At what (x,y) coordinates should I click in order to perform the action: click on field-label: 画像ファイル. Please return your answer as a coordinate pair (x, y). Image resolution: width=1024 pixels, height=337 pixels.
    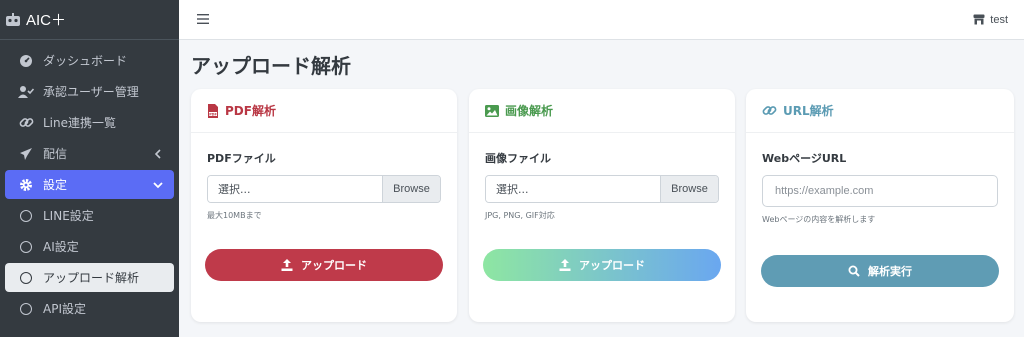
    Looking at the image, I should click on (518, 158).